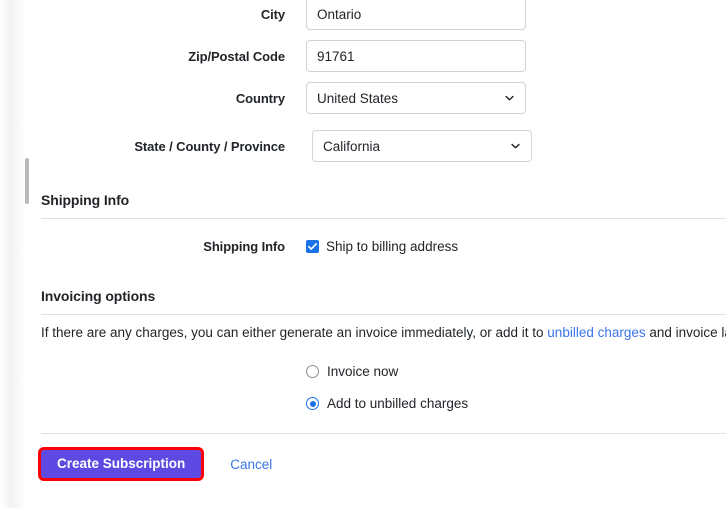 This screenshot has height=508, width=726. I want to click on radio-invoice-now: Invoice now, so click(352, 371).